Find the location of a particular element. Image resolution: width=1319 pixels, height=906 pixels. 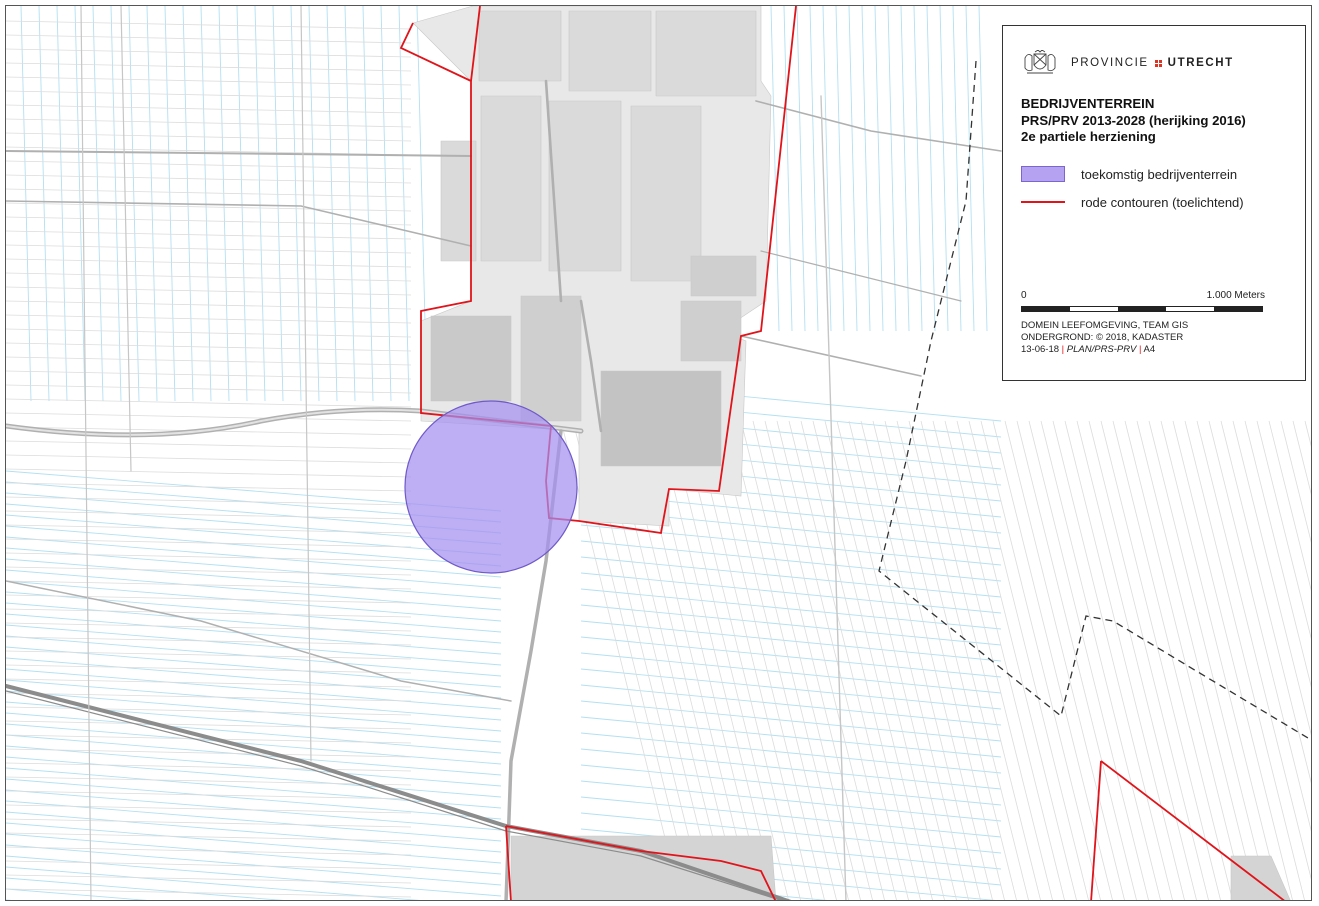

org-word: PROVINCIE is located at coordinates (1110, 63).